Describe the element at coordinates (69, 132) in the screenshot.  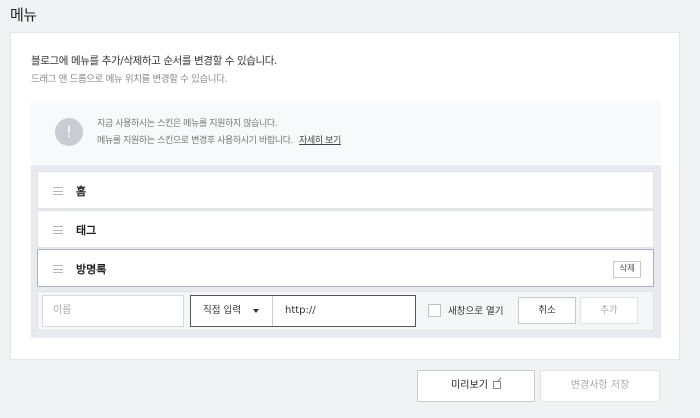
I see `exclamation-icon: !` at that location.